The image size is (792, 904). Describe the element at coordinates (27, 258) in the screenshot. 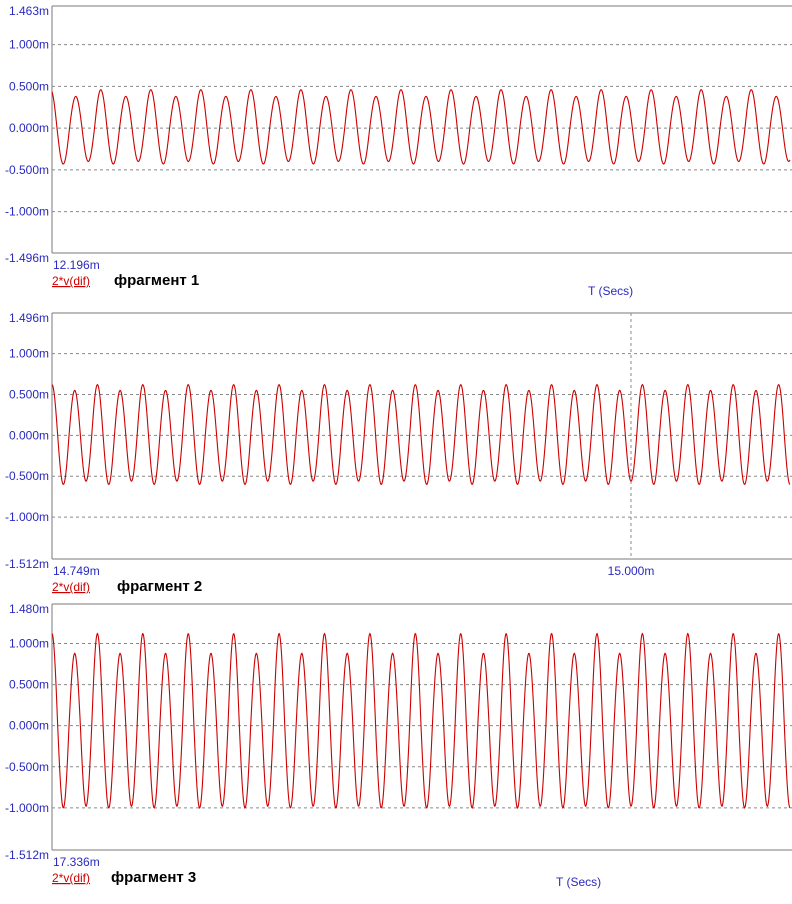

I see `y-min-label: -1.496m` at that location.